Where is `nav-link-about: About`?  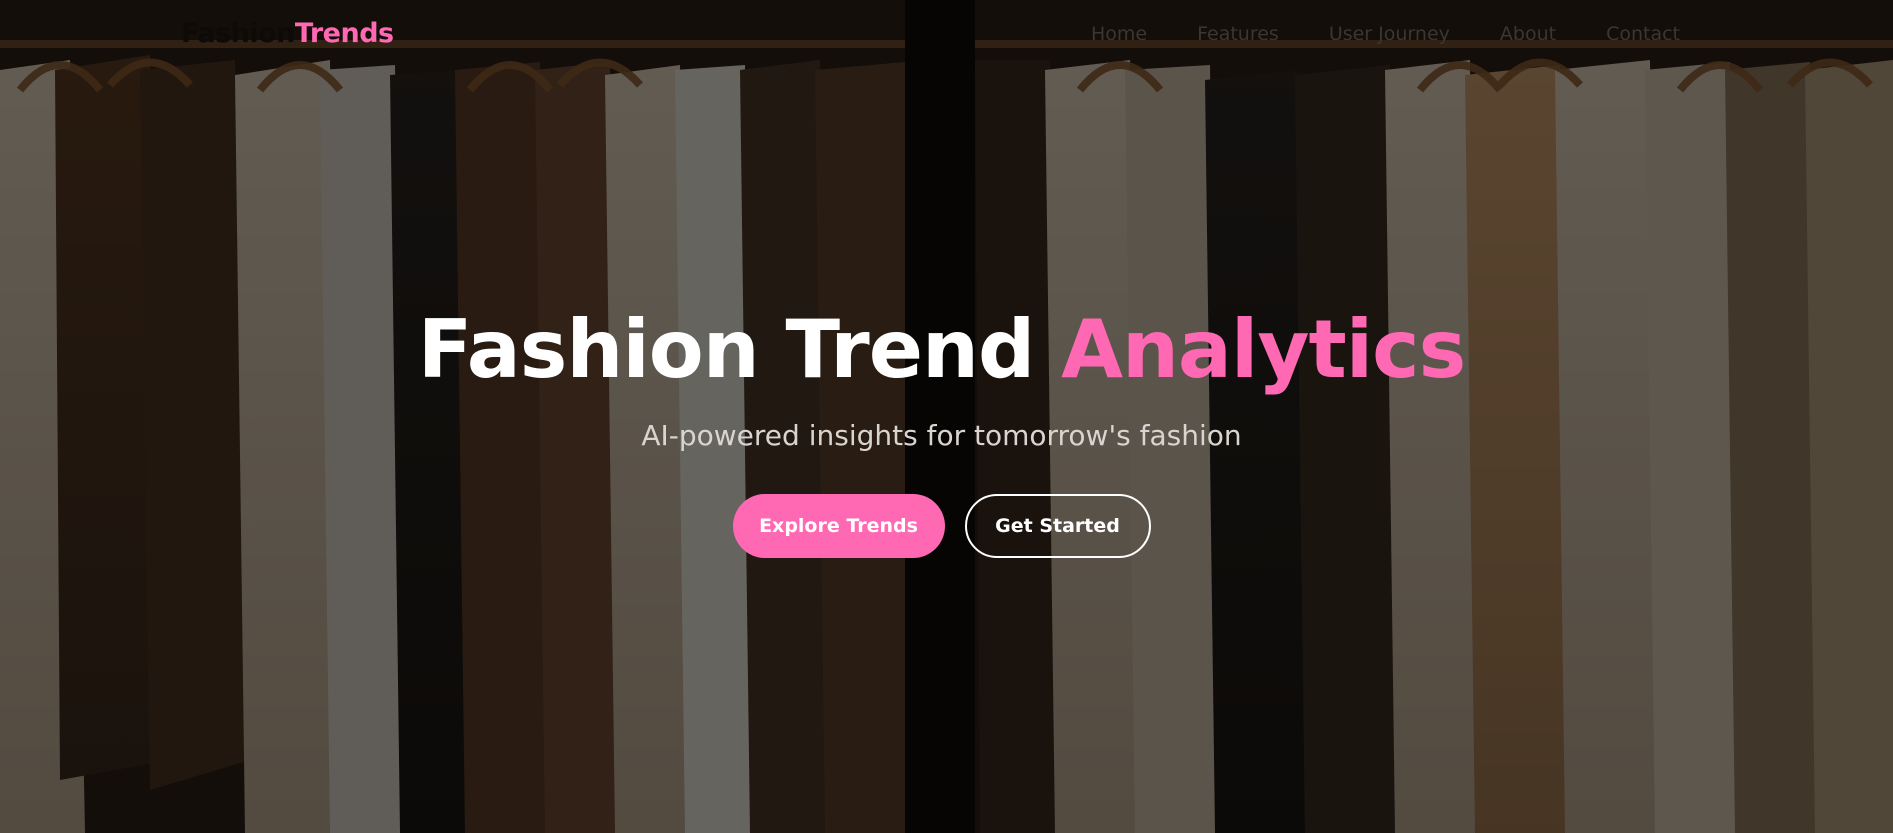
nav-link-about: About is located at coordinates (1528, 34).